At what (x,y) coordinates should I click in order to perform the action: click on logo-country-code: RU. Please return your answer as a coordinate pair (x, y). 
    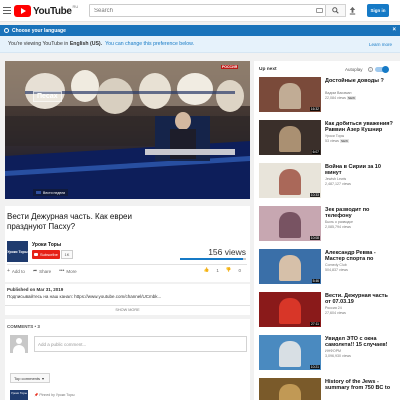
    Looking at the image, I should click on (75, 6).